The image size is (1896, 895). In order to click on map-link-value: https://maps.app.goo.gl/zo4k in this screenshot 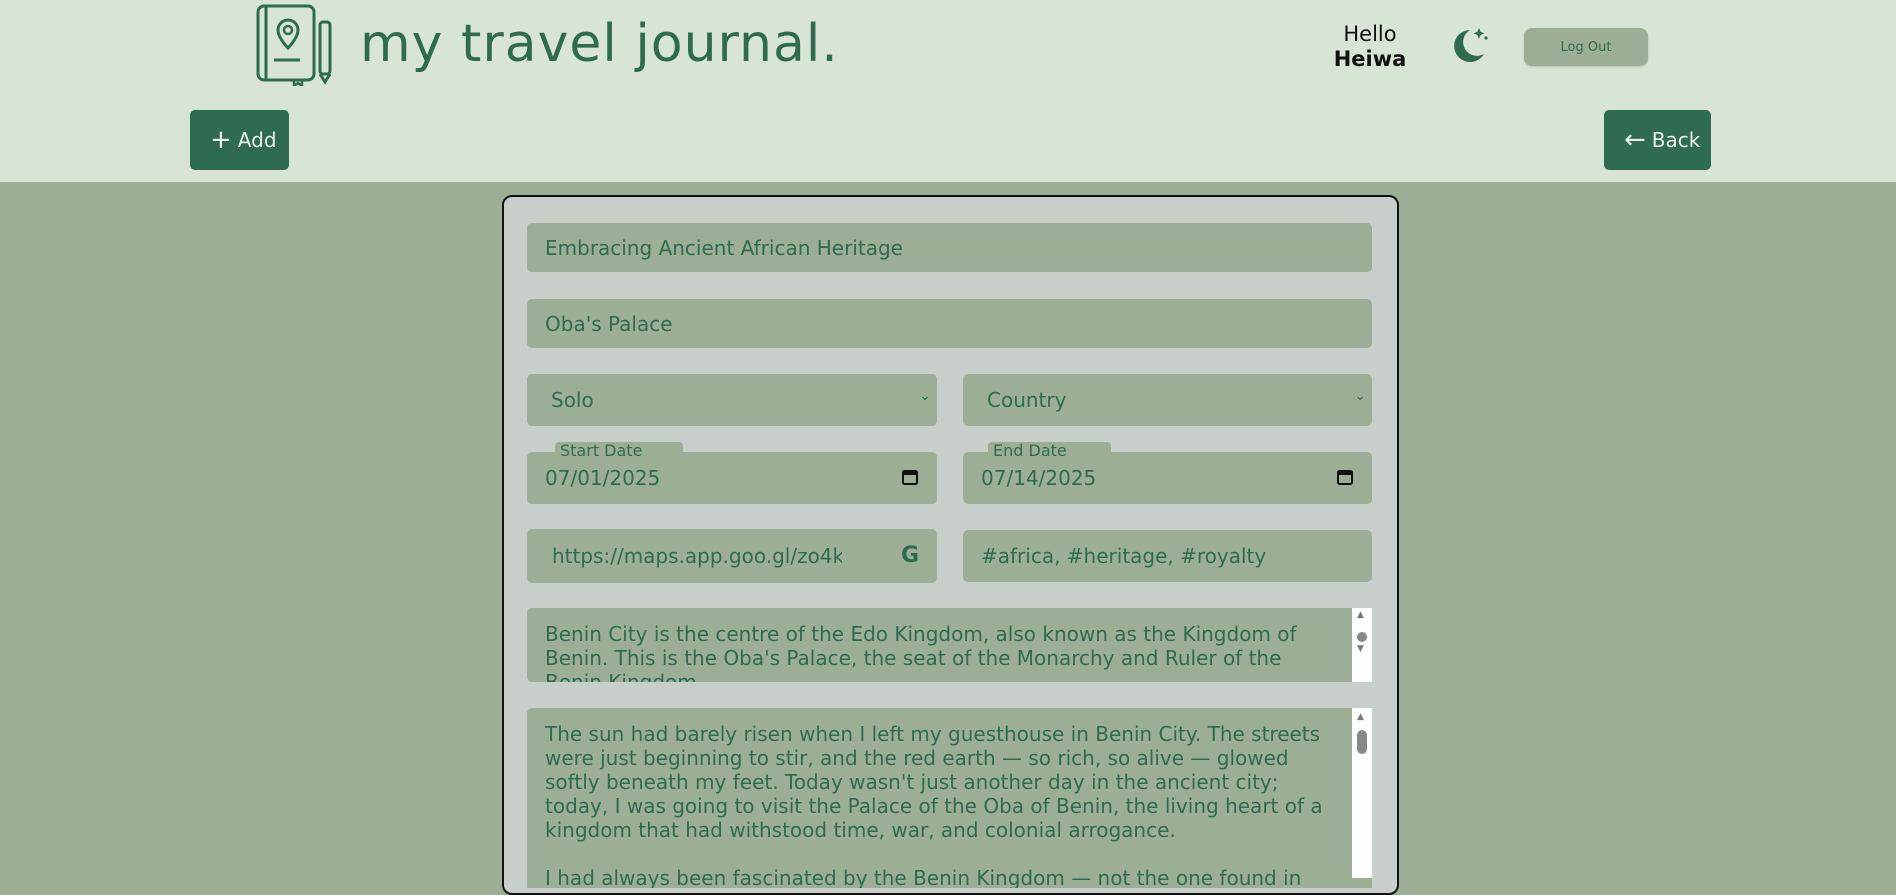, I will do `click(697, 556)`.